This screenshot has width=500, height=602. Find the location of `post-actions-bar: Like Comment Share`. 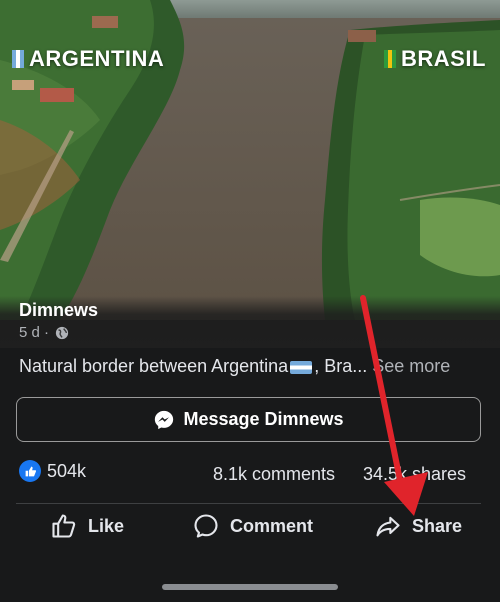

post-actions-bar: Like Comment Share is located at coordinates (250, 530).